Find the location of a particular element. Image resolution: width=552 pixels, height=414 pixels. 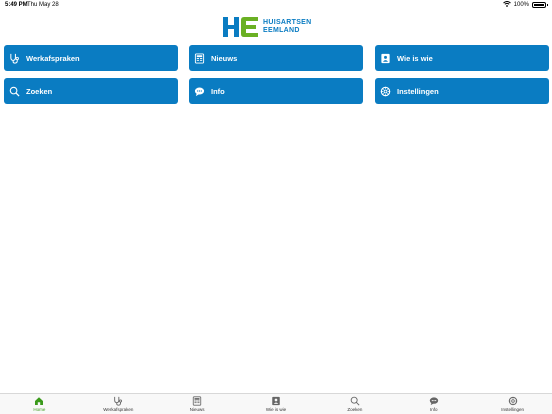

tab-instellingen: Instellingen is located at coordinates (512, 404).